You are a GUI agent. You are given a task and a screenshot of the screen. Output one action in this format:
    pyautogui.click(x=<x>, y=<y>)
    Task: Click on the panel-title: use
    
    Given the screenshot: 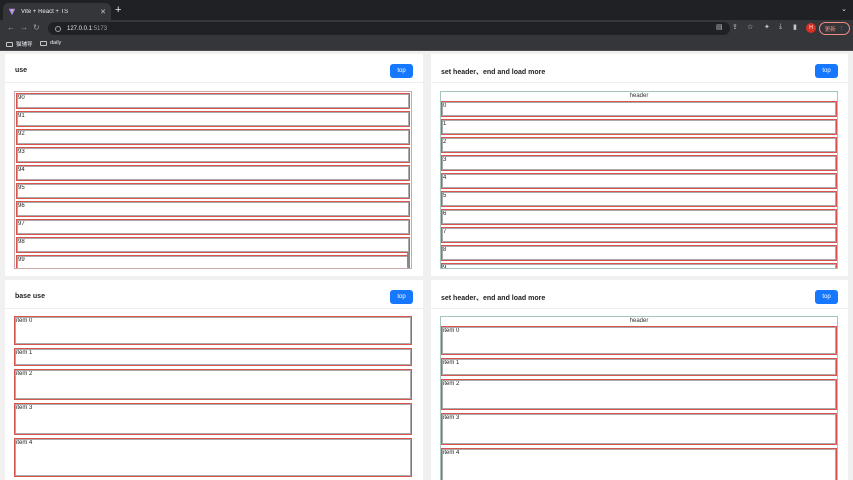 What is the action you would take?
    pyautogui.click(x=21, y=70)
    